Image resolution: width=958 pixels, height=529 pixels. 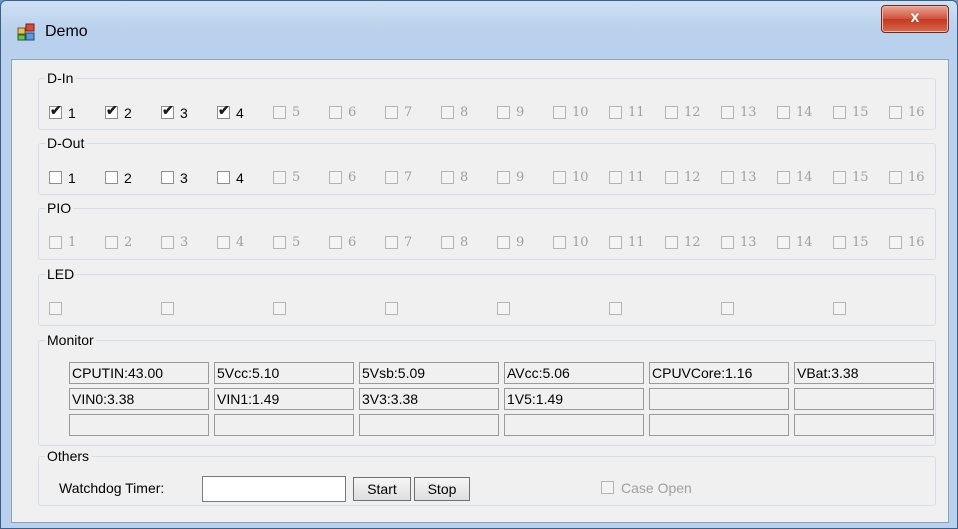 What do you see at coordinates (72, 178) in the screenshot?
I see `dout-label-1: 1` at bounding box center [72, 178].